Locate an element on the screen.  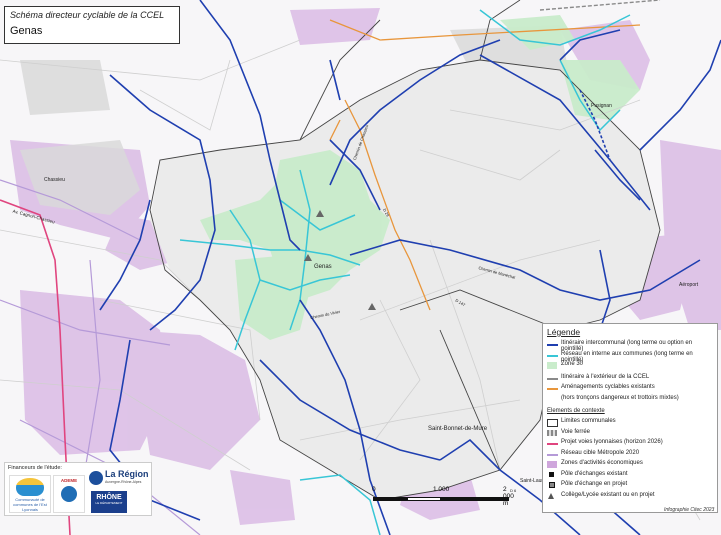
scale-label-mid: 1 000 is located at coordinates (441, 489).